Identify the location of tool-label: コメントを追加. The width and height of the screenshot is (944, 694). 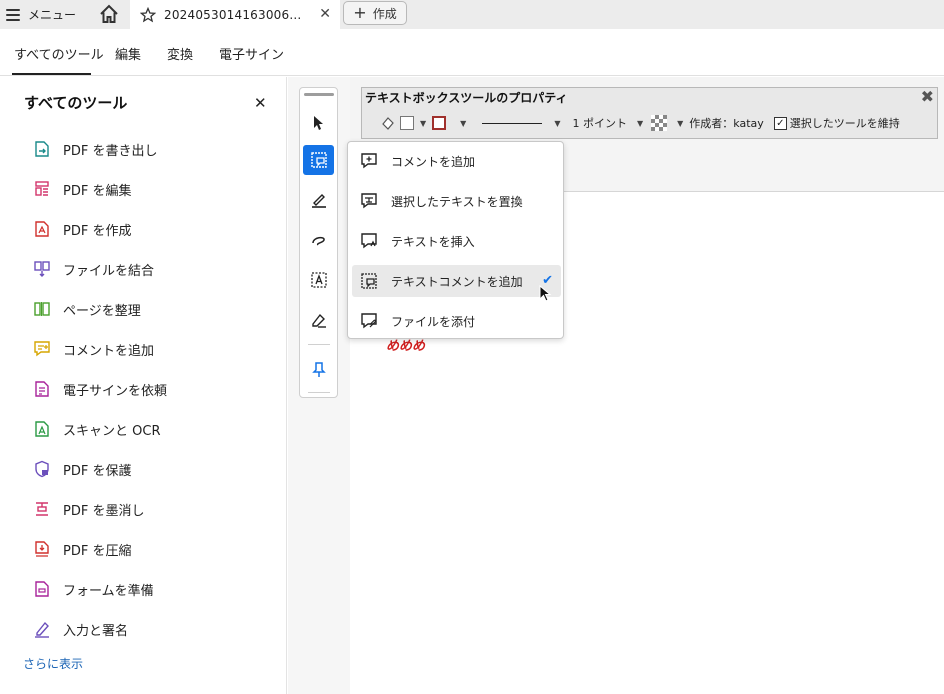
(109, 351).